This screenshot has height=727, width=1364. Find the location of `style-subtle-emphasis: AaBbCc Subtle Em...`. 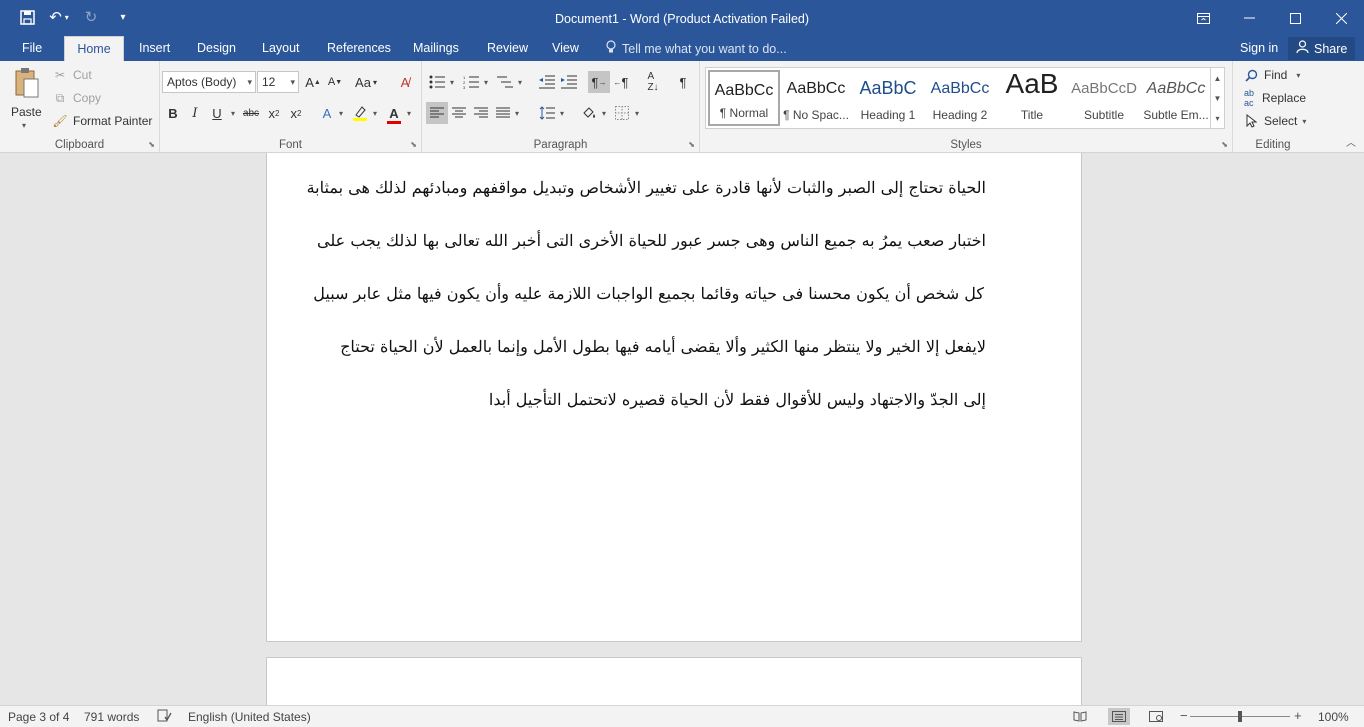

style-subtle-emphasis: AaBbCc Subtle Em... is located at coordinates (1176, 98).